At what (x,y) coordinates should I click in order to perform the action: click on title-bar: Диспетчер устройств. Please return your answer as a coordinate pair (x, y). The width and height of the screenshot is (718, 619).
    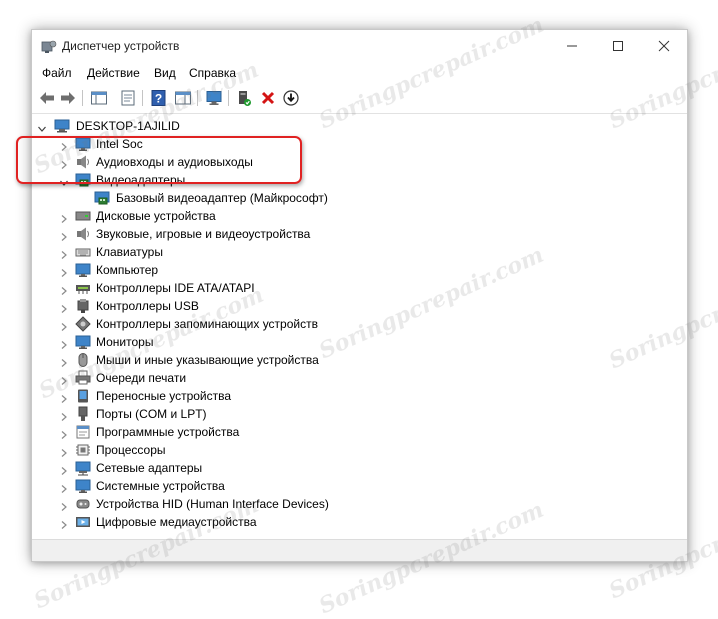
    Looking at the image, I should click on (359, 46).